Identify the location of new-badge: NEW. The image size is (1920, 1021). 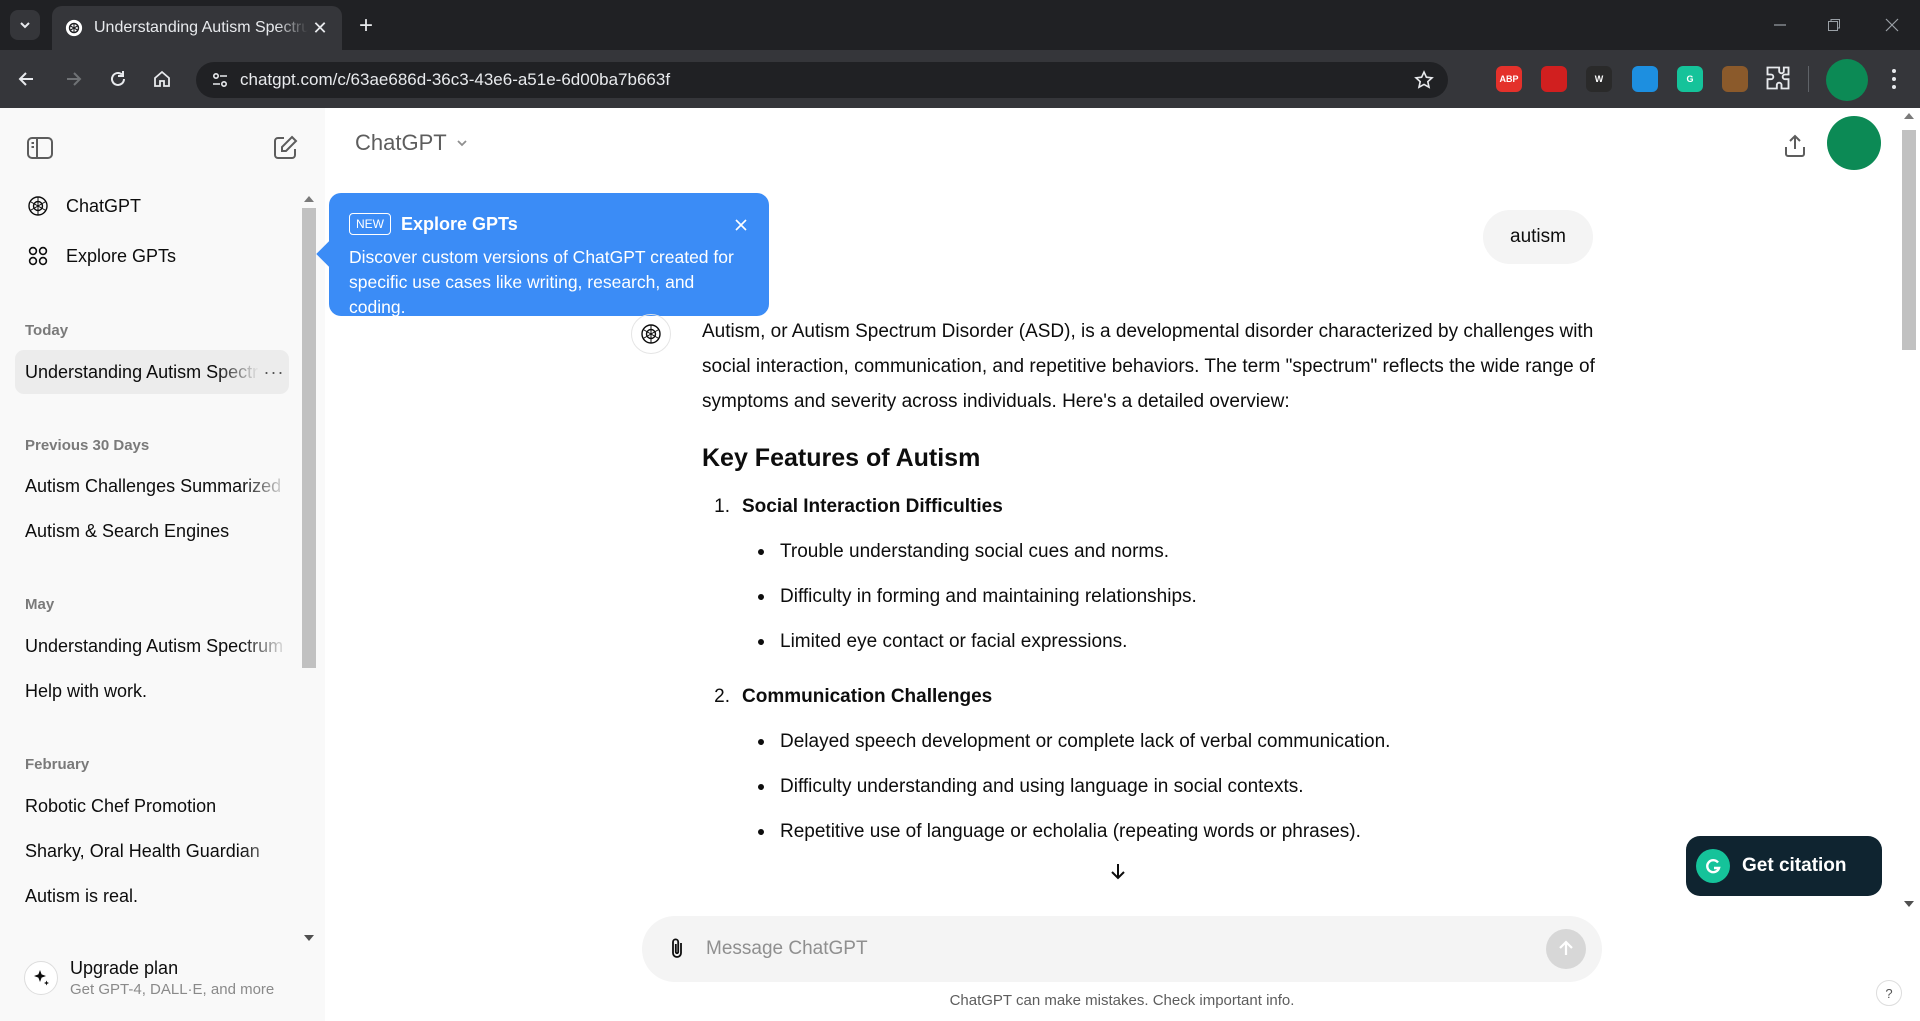
(370, 224).